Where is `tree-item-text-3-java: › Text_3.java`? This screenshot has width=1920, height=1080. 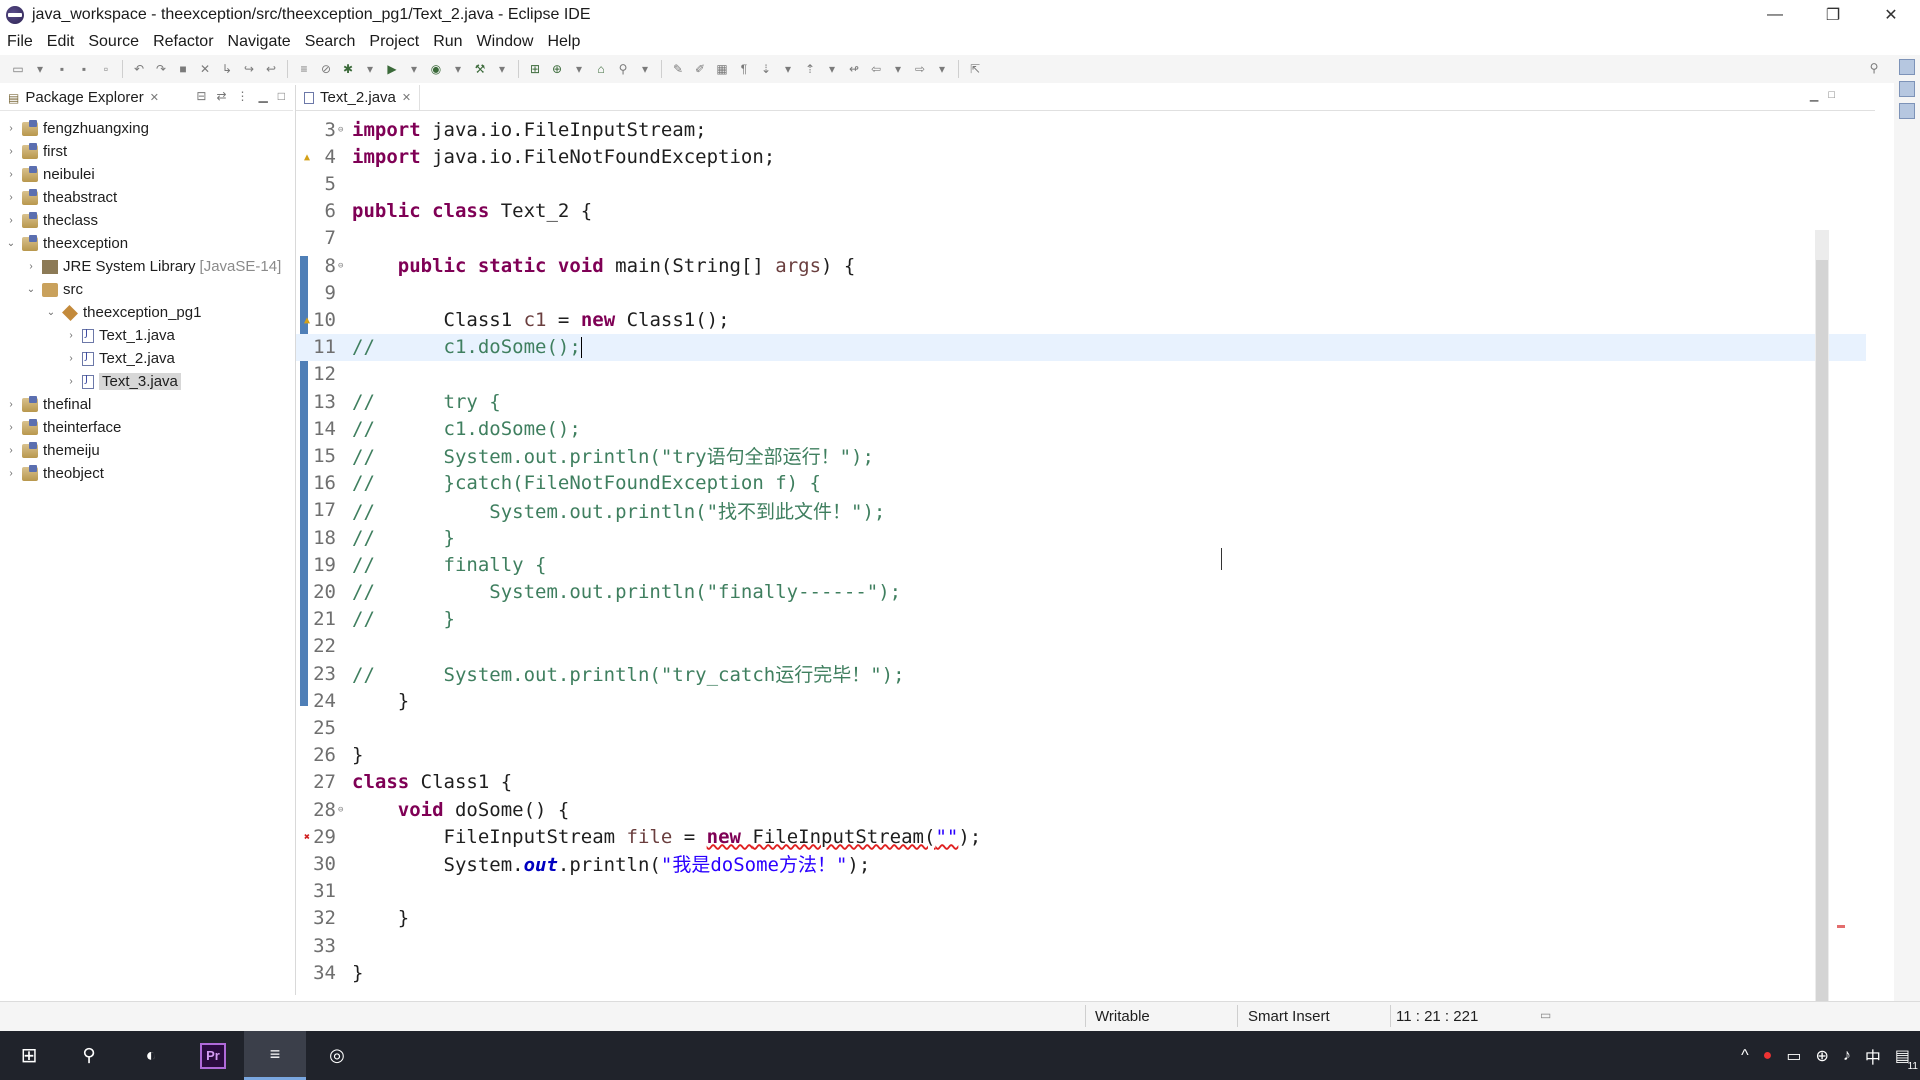 tree-item-text-3-java: › Text_3.java is located at coordinates (146, 381).